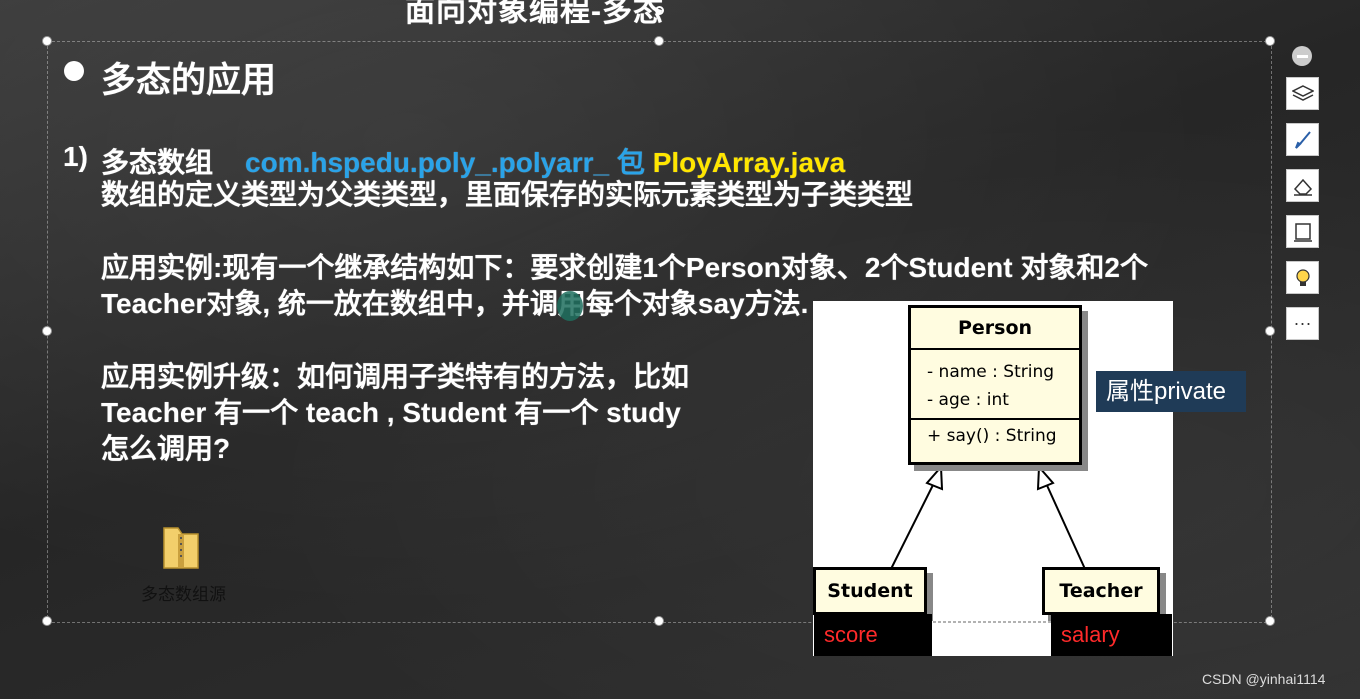 The width and height of the screenshot is (1360, 699). I want to click on slide-top-title: 面向对象编程-多态, so click(534, 14).